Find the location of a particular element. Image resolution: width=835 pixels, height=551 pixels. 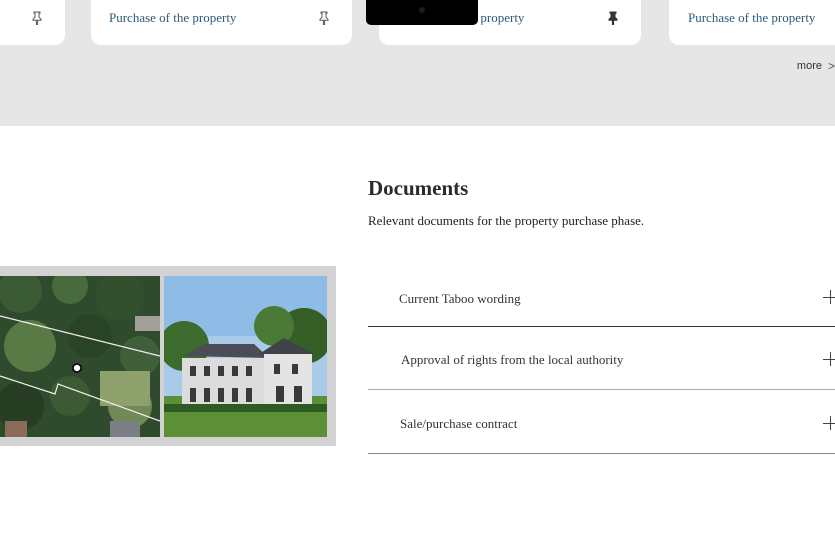

property-images is located at coordinates (168, 356).